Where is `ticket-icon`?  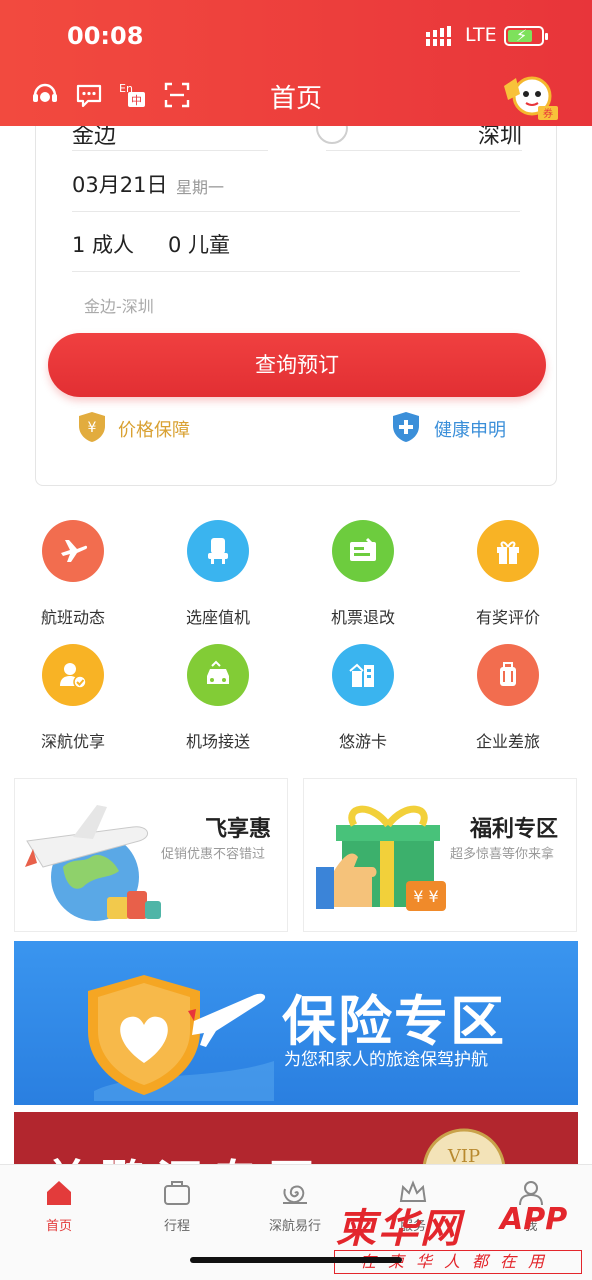
ticket-icon is located at coordinates (363, 549).